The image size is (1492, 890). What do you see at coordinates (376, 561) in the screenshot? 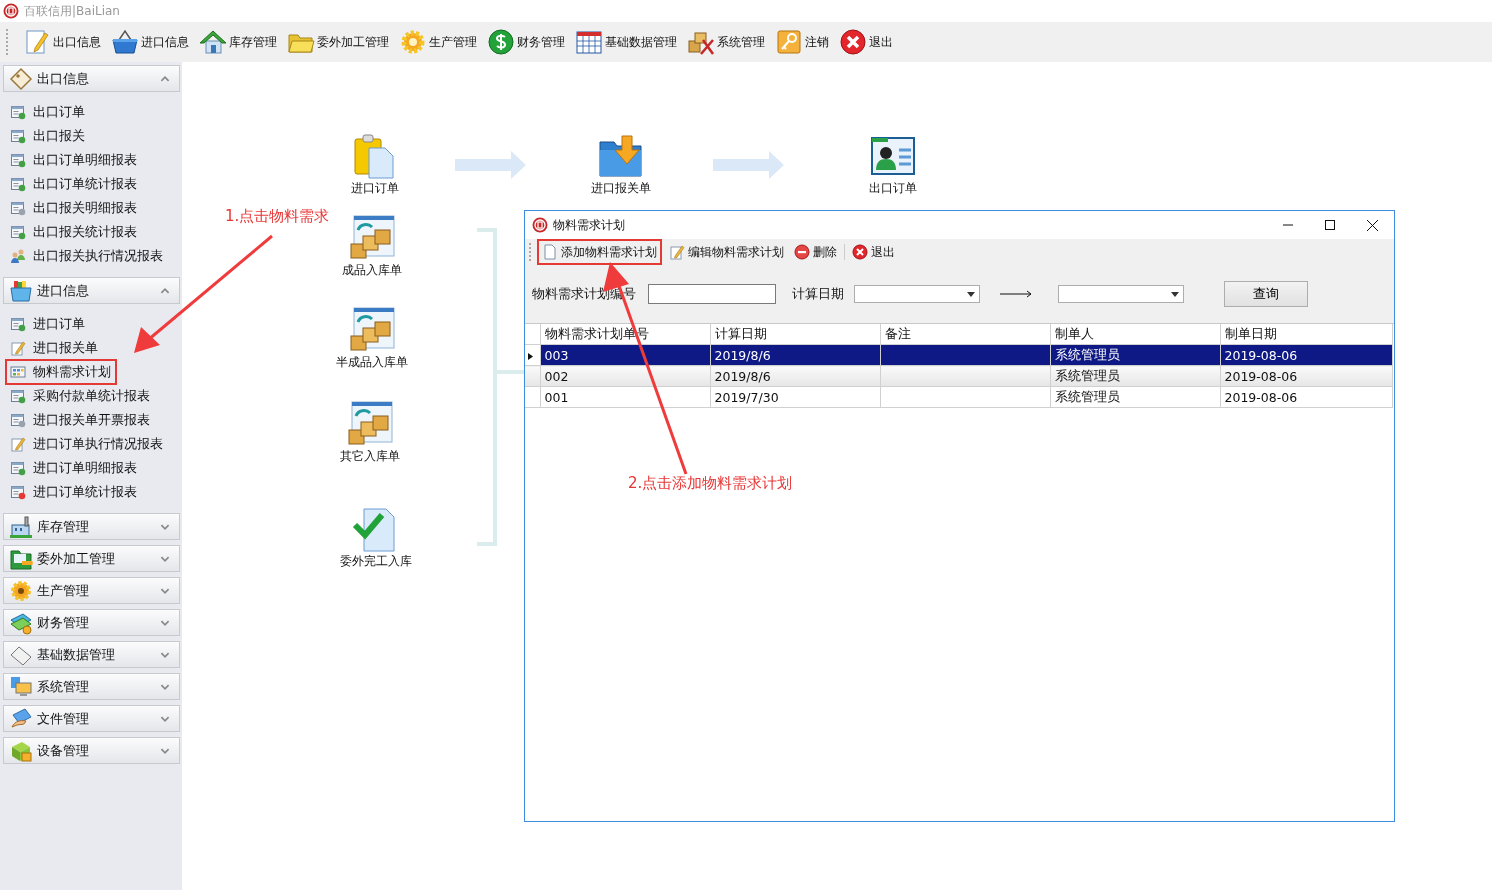
I see `flow-node-label: 委外完工入库` at bounding box center [376, 561].